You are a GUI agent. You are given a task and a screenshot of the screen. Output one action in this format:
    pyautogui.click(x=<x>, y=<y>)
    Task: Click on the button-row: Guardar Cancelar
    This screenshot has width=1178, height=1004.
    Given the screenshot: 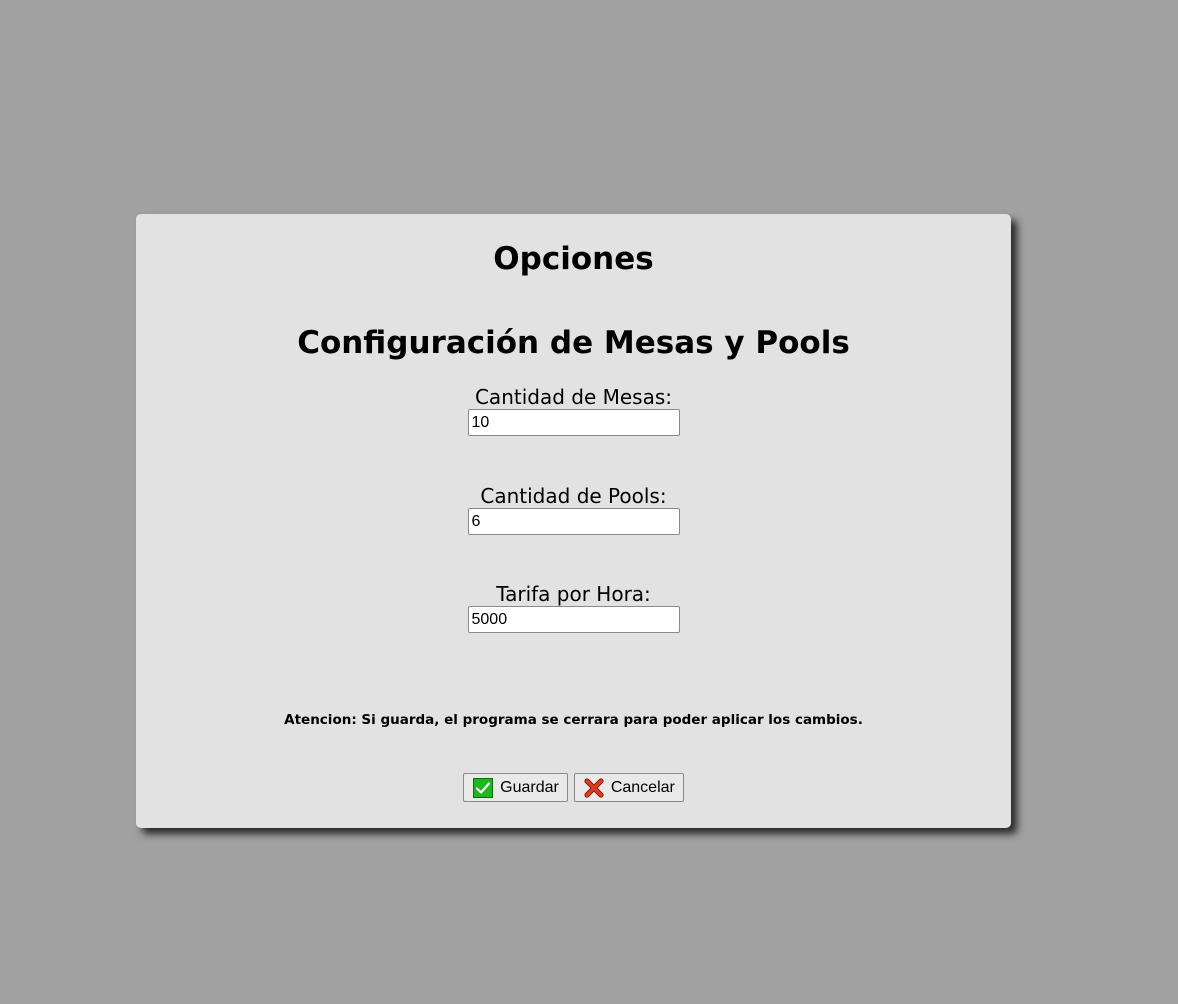 What is the action you would take?
    pyautogui.click(x=573, y=787)
    